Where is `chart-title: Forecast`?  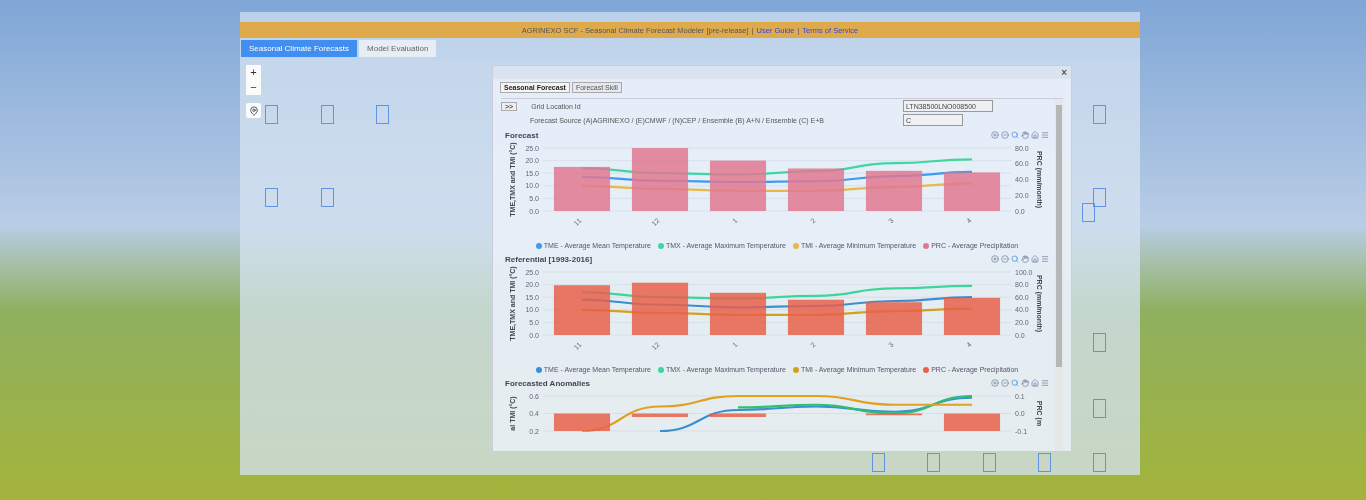
chart-title: Forecast is located at coordinates (522, 135).